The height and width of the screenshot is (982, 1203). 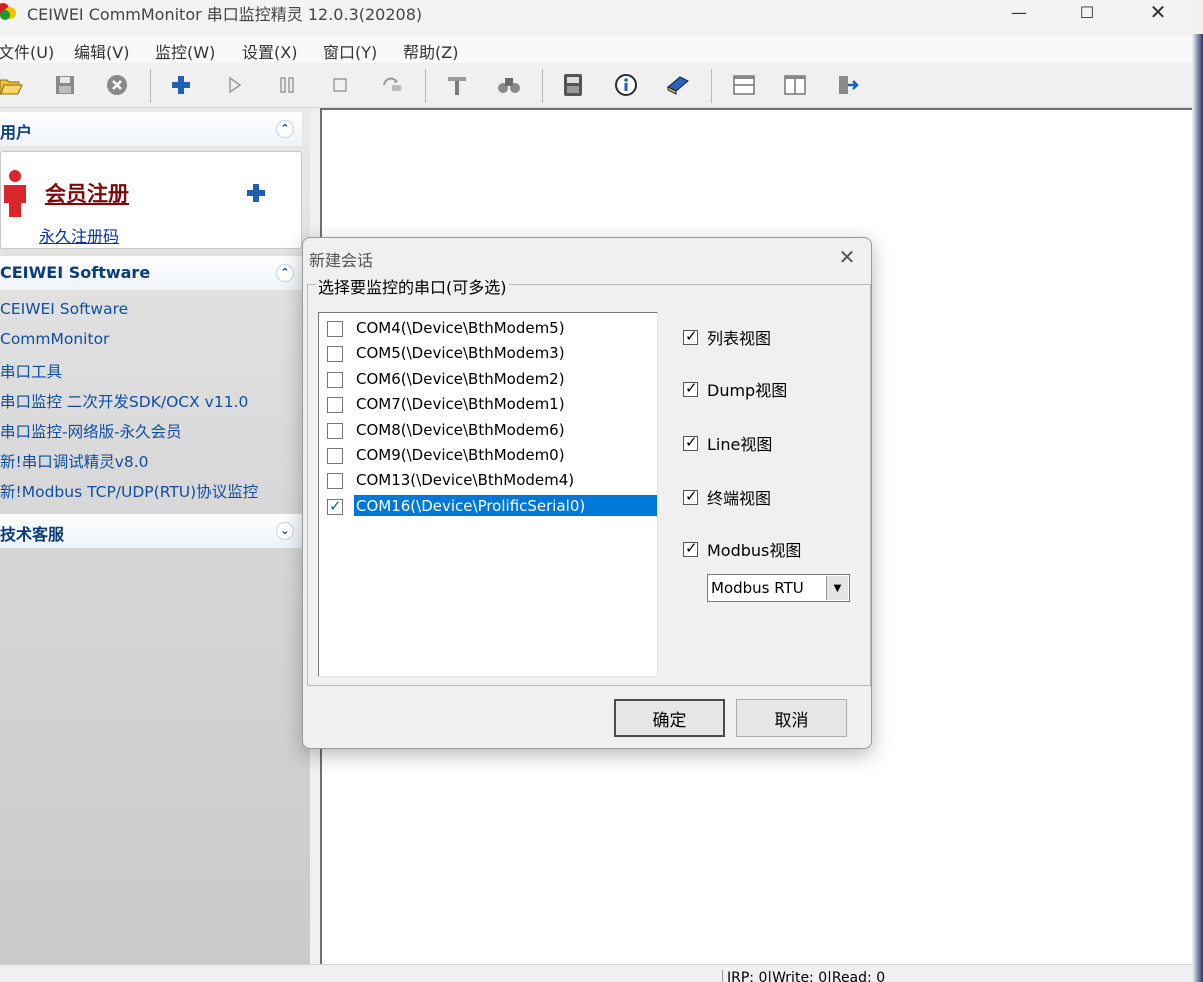 What do you see at coordinates (837, 588) in the screenshot?
I see `dropdown-arrow-icon: ▼` at bounding box center [837, 588].